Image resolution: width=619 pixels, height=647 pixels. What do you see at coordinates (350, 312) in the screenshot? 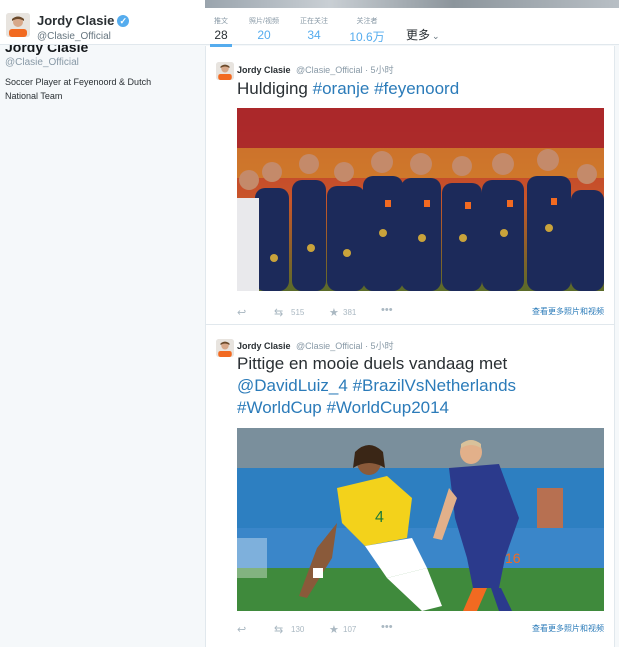
I see `favorite-count: 381` at bounding box center [350, 312].